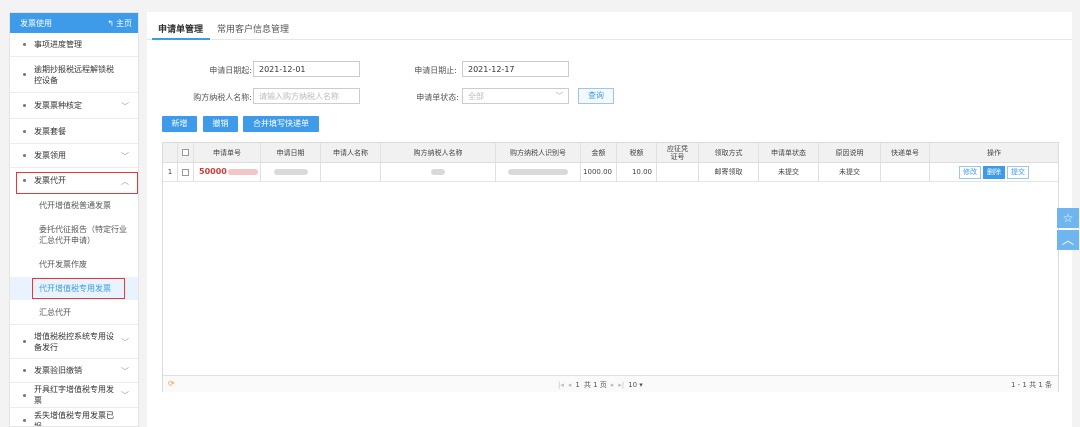 The width and height of the screenshot is (1080, 427). I want to click on sidebar-item-verify: 发票验旧缴销 ﹀, so click(74, 371).